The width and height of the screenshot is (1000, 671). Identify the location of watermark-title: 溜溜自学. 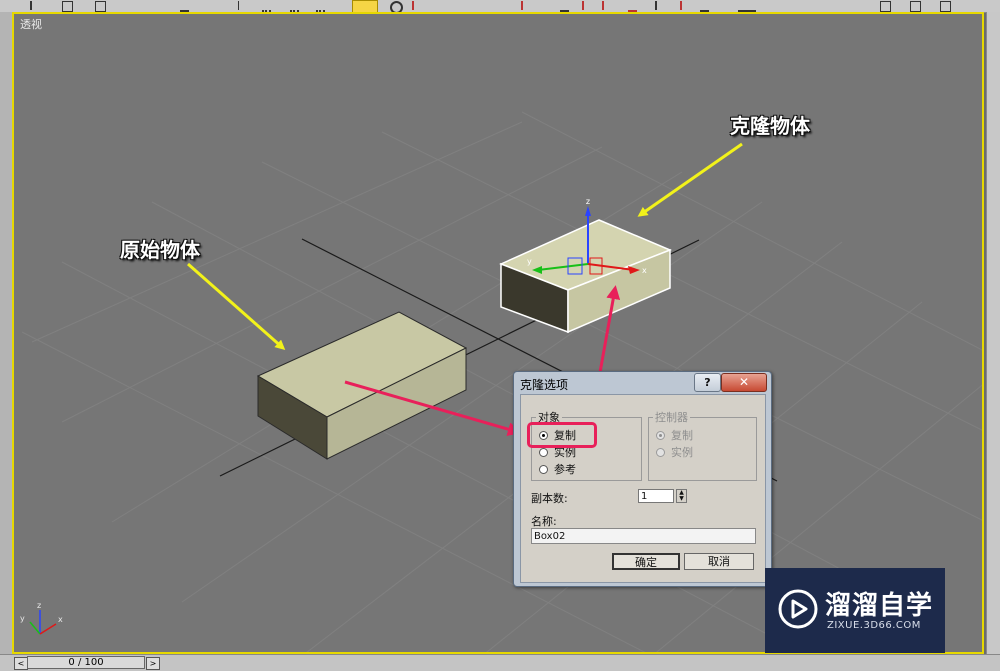
(879, 606).